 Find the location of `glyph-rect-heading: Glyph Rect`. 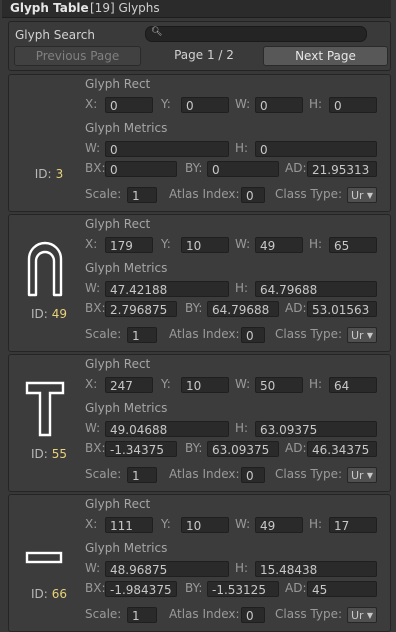

glyph-rect-heading: Glyph Rect is located at coordinates (118, 364).